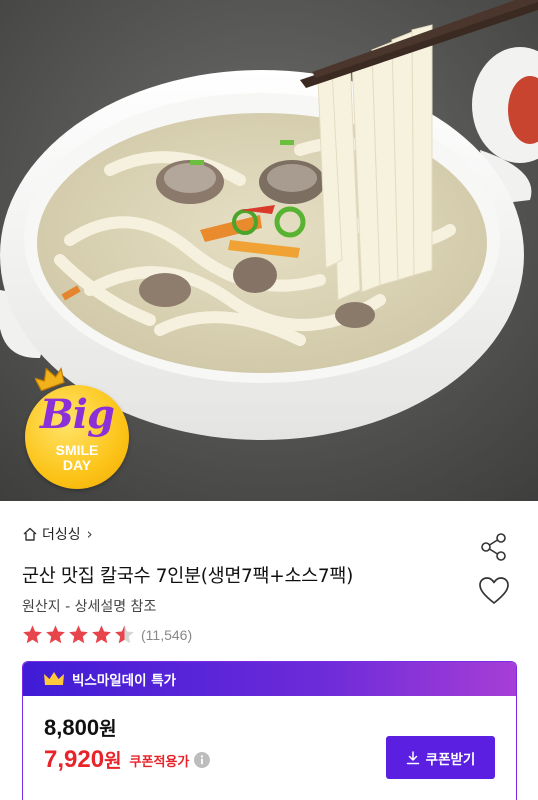 This screenshot has height=800, width=538. Describe the element at coordinates (77, 414) in the screenshot. I see `badge-big-text: Big` at that location.